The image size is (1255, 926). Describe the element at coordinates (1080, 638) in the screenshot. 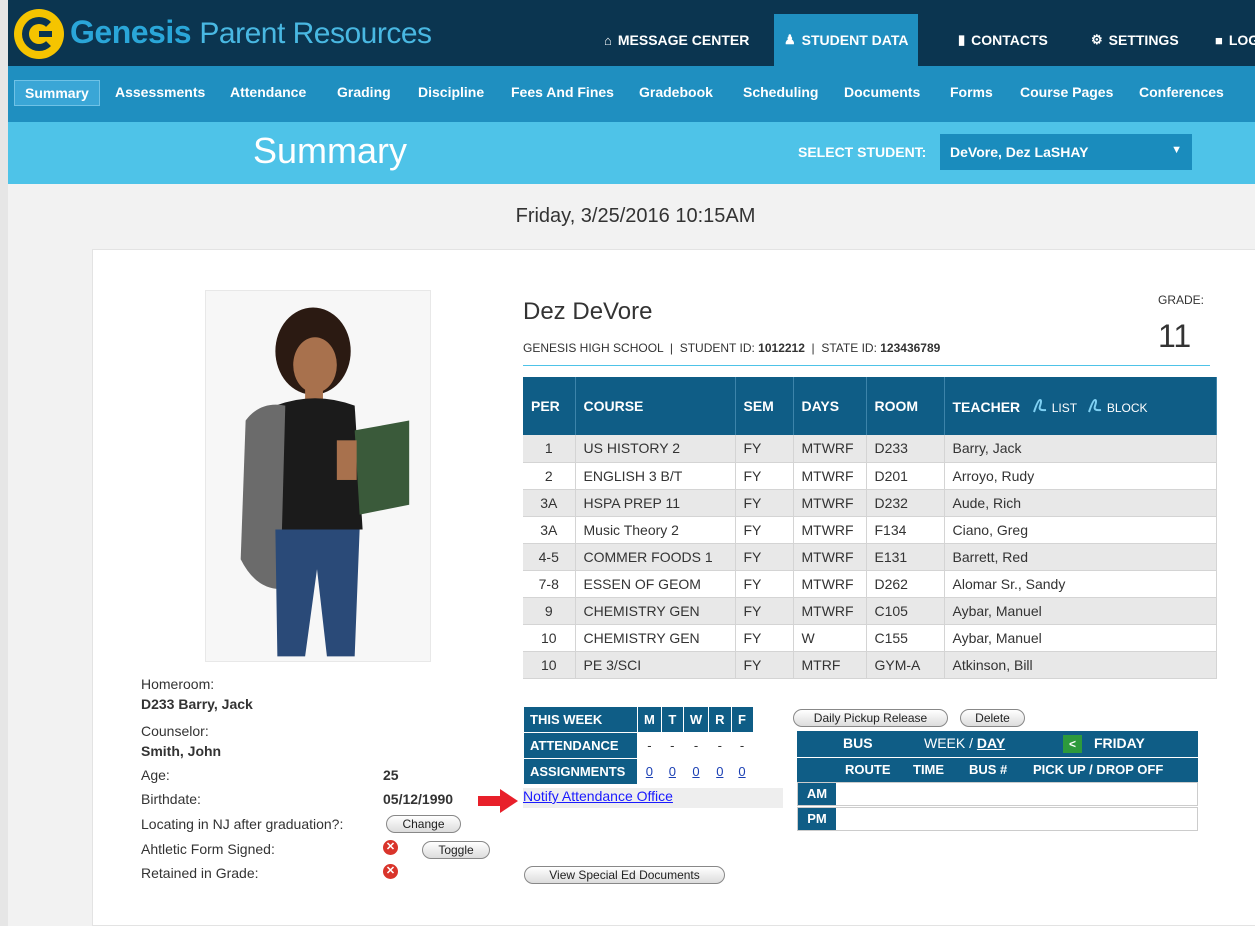

I see `teacher-cell: Aybar, Manuel` at that location.